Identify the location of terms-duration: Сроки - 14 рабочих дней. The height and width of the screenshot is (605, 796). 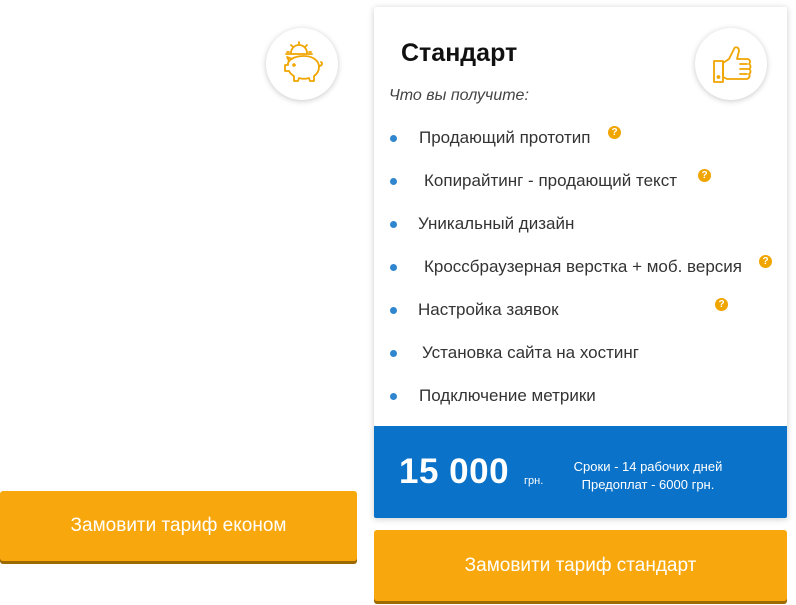
(648, 466).